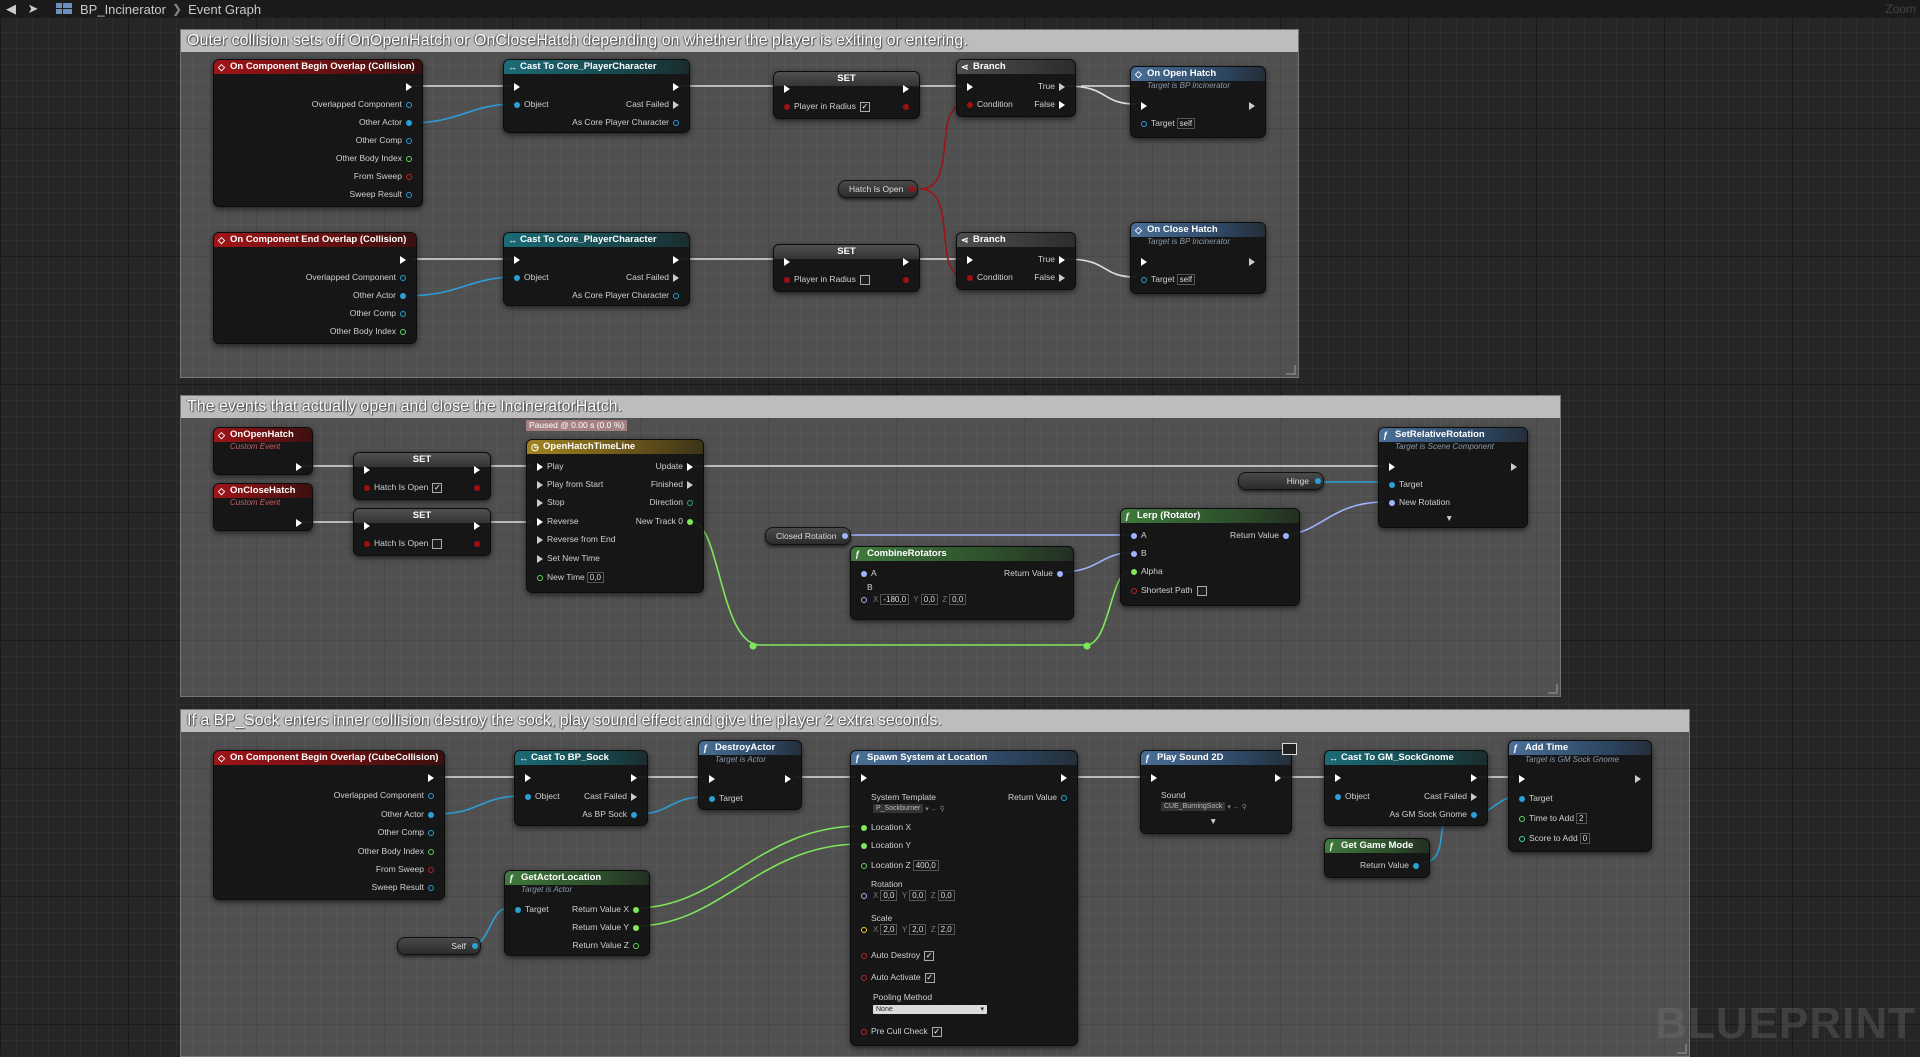  I want to click on pin-set-new-time: Set New Time, so click(566, 558).